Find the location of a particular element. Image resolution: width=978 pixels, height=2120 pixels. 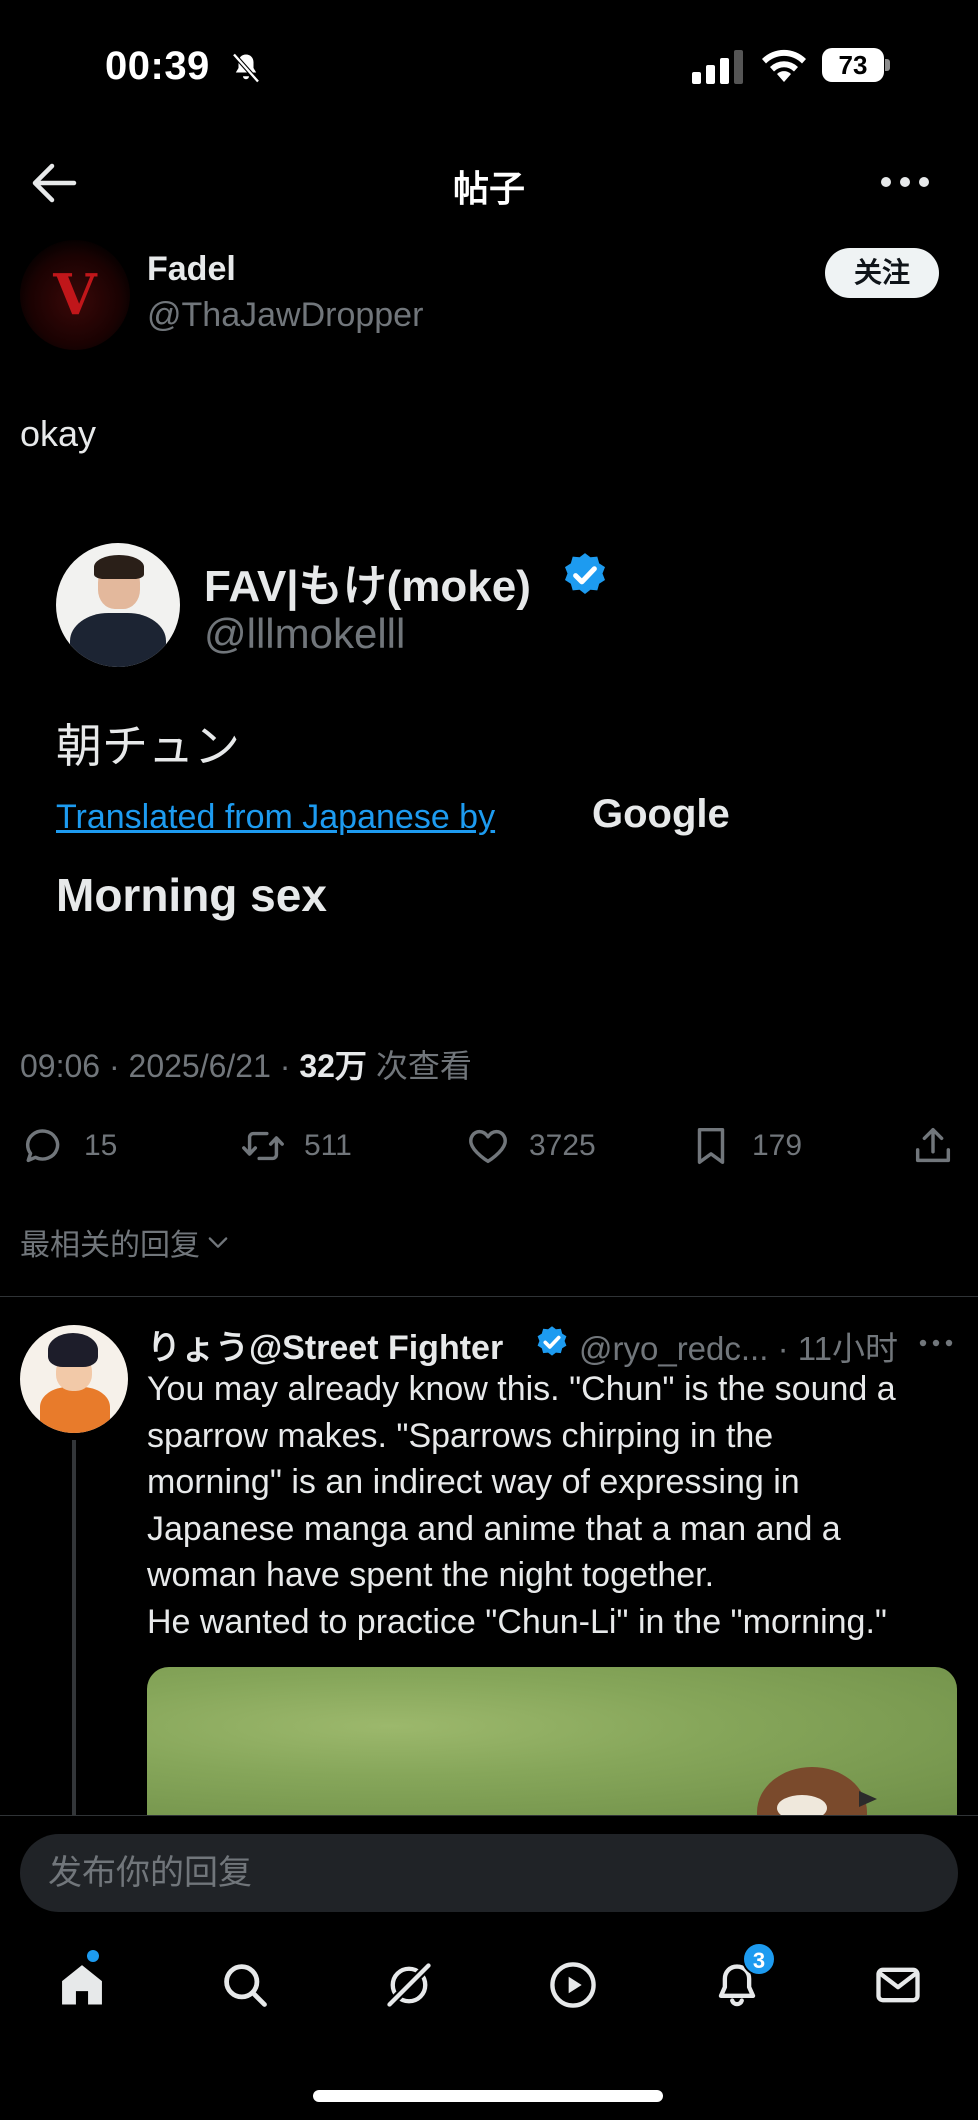

author-name: Fadel is located at coordinates (191, 269).